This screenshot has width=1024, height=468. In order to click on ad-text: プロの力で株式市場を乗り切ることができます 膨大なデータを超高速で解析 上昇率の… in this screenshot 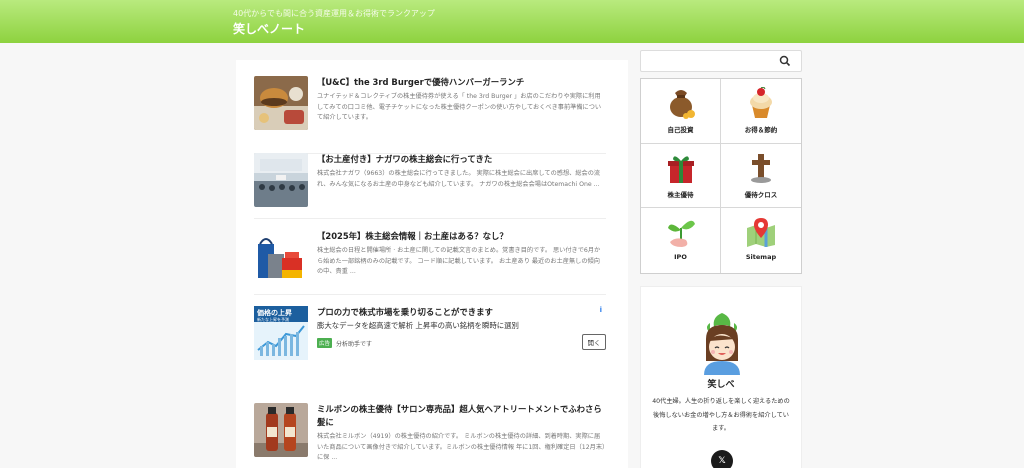, I will do `click(452, 327)`.